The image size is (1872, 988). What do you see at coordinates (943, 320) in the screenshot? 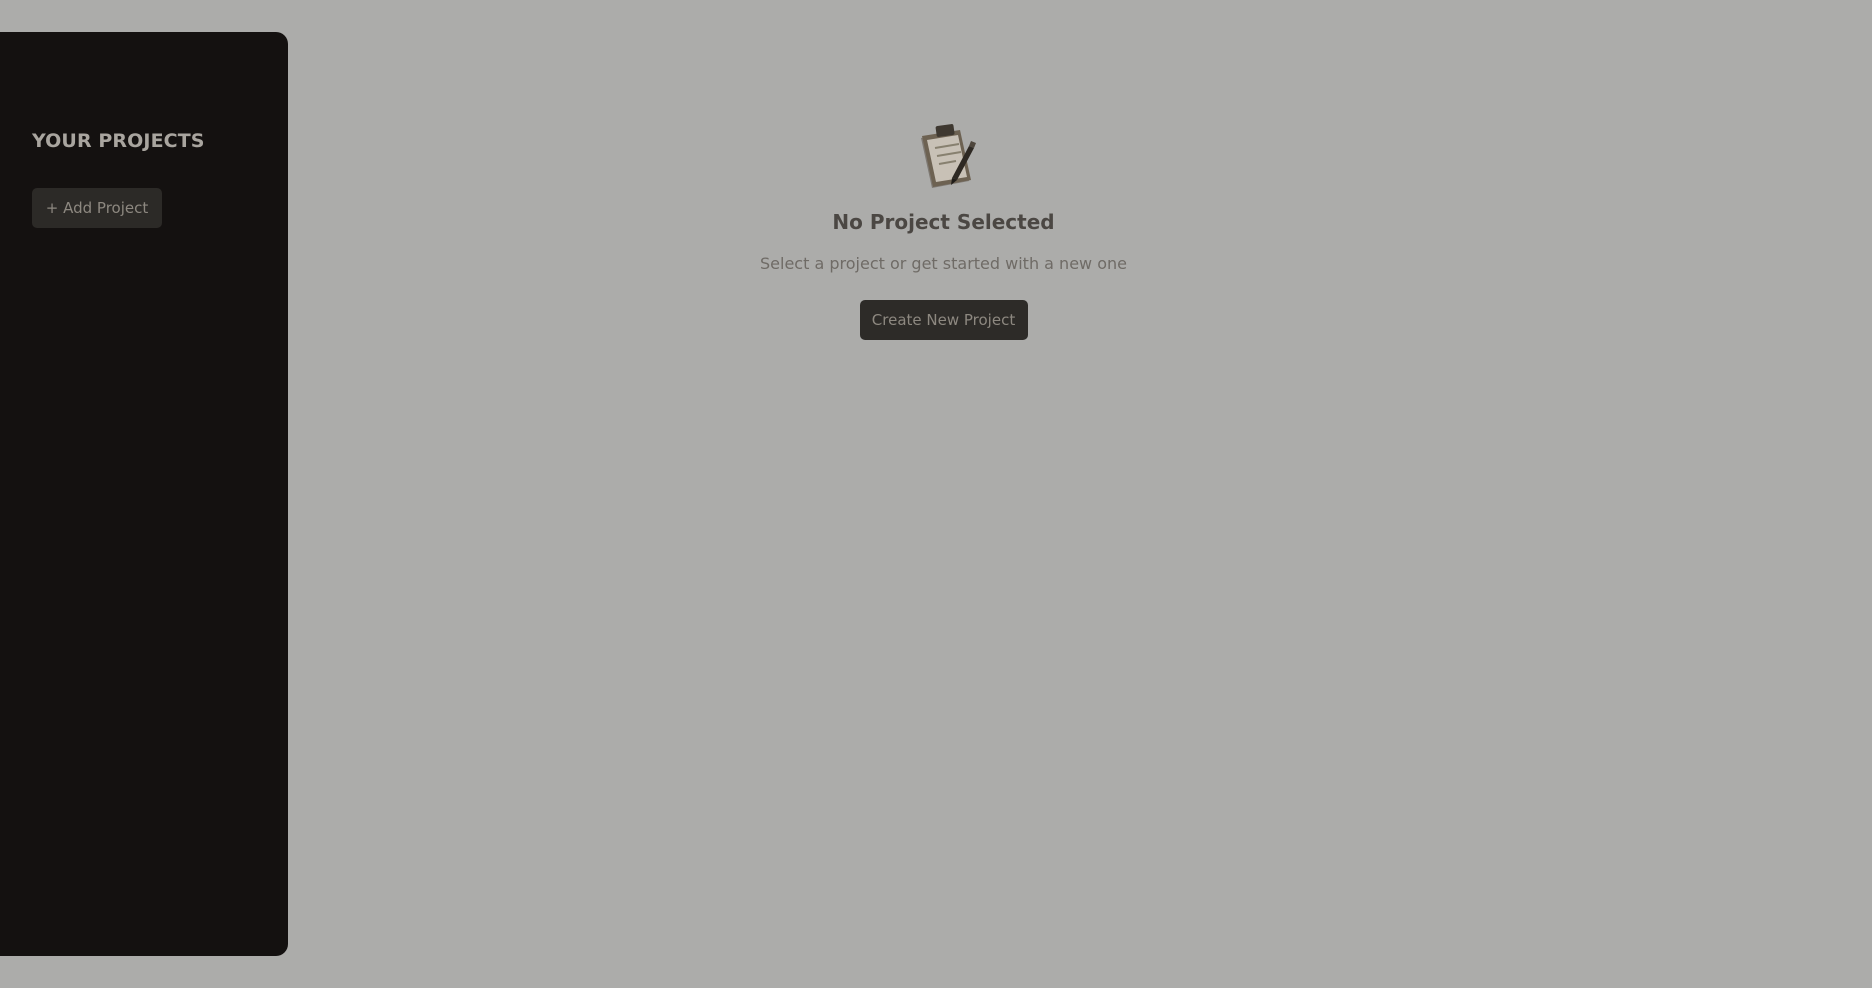
I see `create-new-project-button: Create New Project` at bounding box center [943, 320].